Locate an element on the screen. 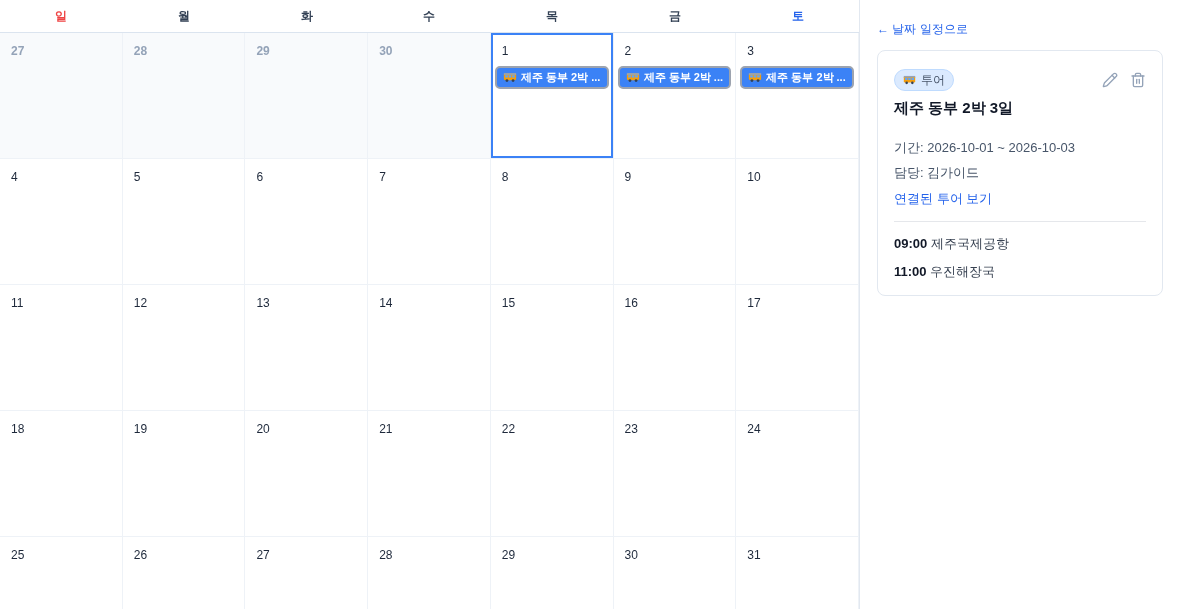 The width and height of the screenshot is (1180, 609). schedule-item: 11:00 우진해장국 is located at coordinates (945, 271).